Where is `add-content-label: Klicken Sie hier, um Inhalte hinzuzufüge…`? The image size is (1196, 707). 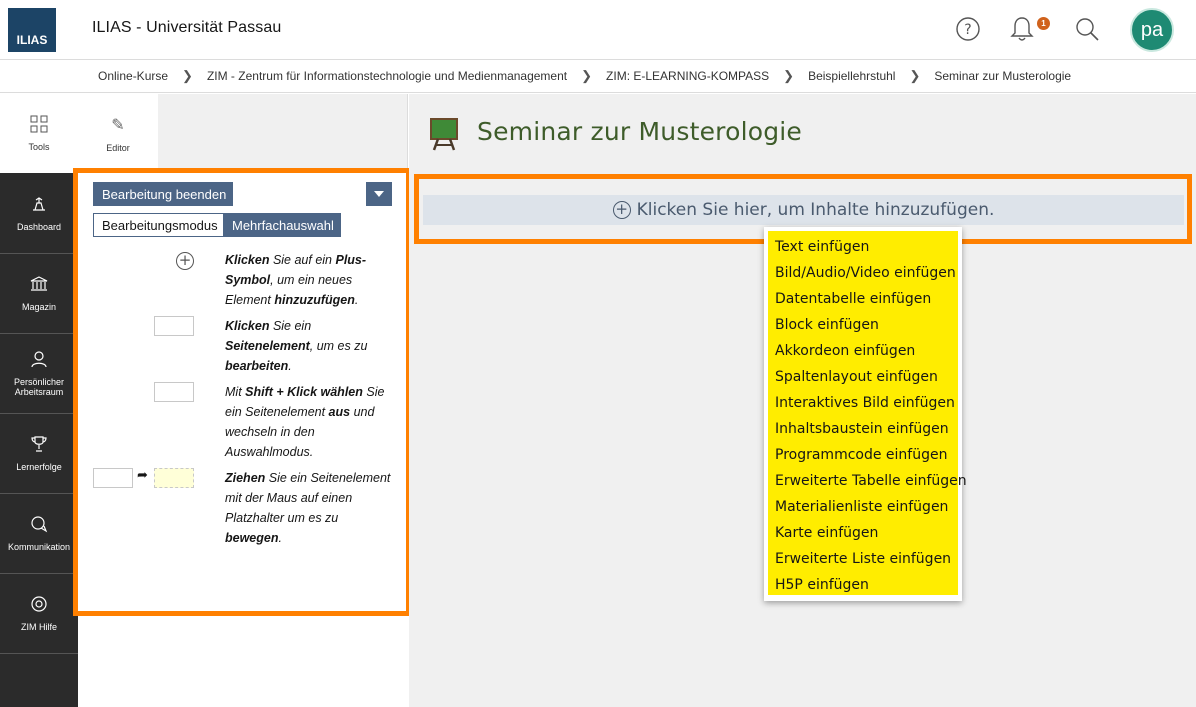 add-content-label: Klicken Sie hier, um Inhalte hinzuzufüge… is located at coordinates (815, 210).